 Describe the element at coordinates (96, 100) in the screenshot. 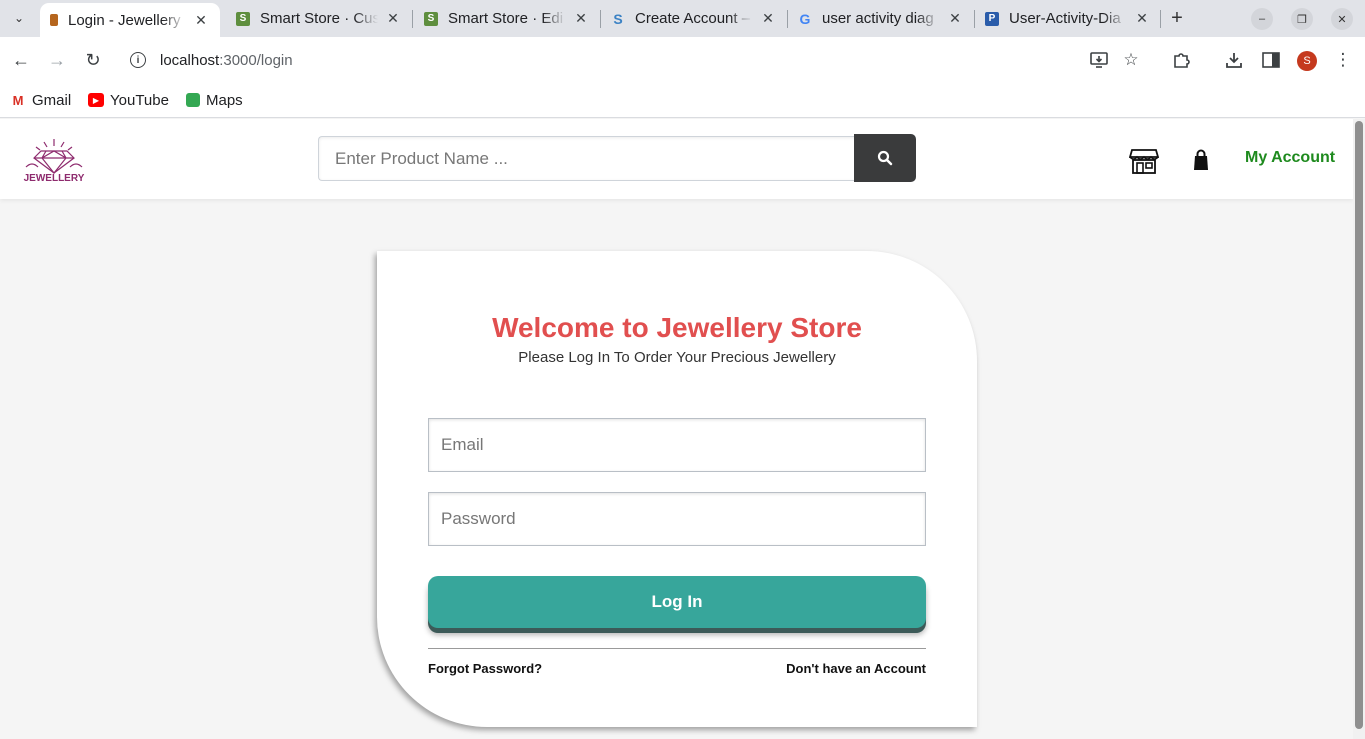

I see `youtube-icon: ▶` at that location.